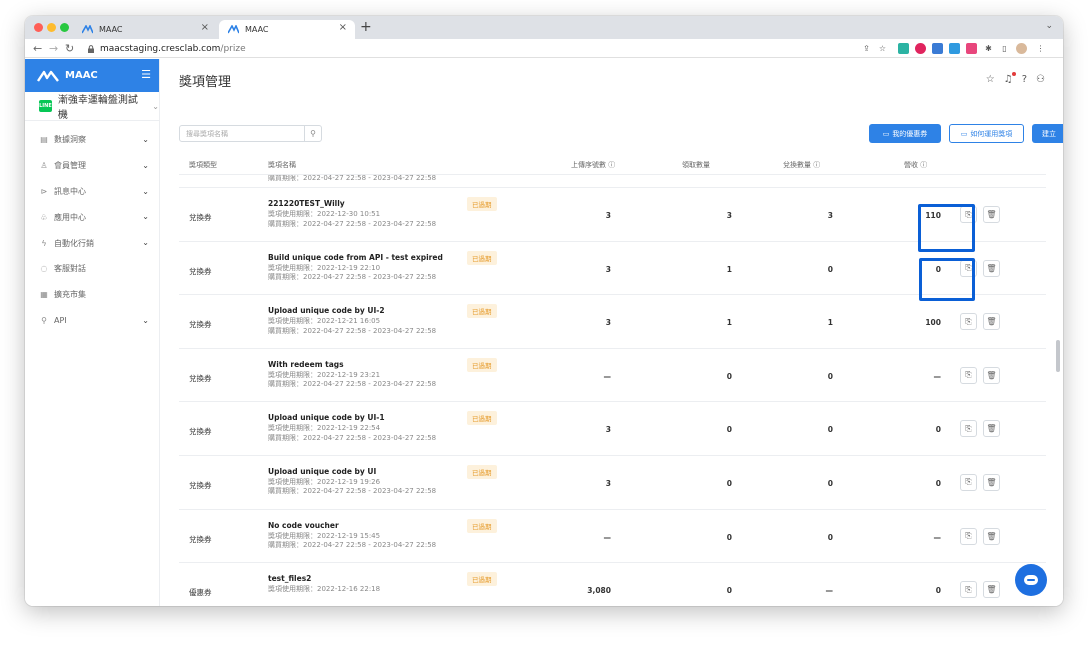 This screenshot has height=648, width=1089. What do you see at coordinates (92, 243) in the screenshot?
I see `sidebar-item-automation: ϟ 自動化行銷 ⌄` at bounding box center [92, 243].